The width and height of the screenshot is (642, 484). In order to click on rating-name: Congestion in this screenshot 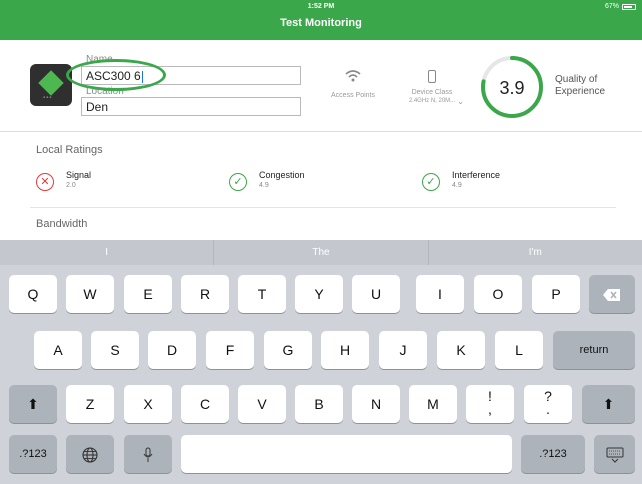, I will do `click(282, 175)`.